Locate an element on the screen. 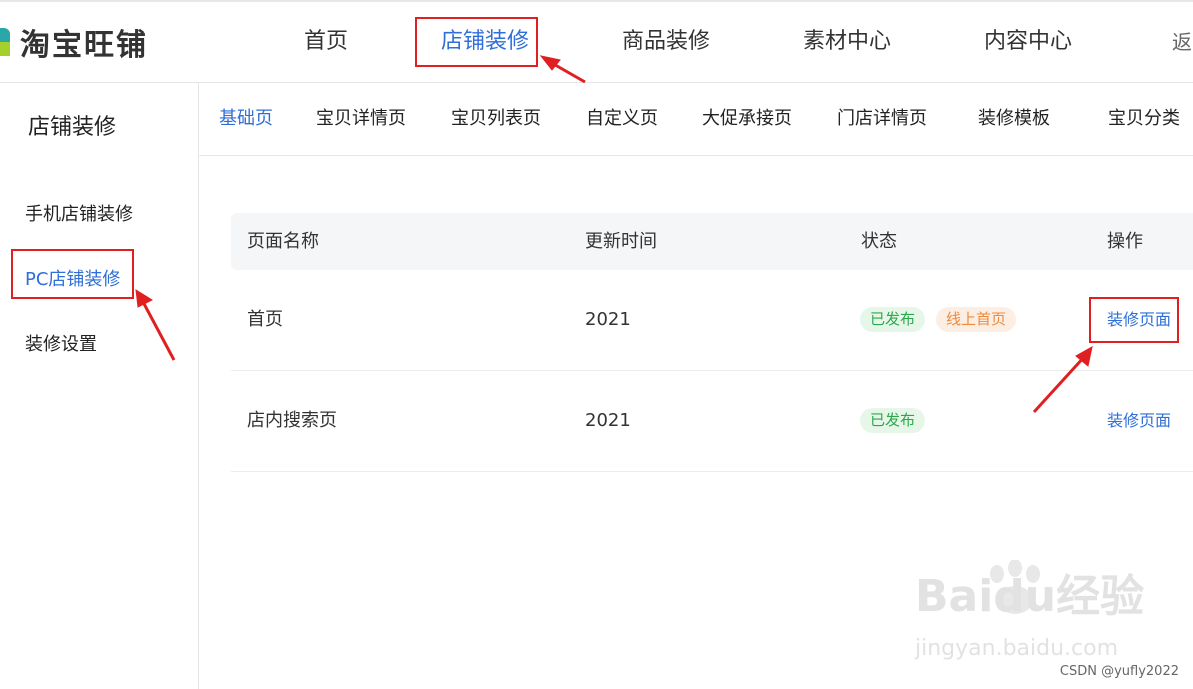  arrow-pc-shop-head is located at coordinates (144, 298).